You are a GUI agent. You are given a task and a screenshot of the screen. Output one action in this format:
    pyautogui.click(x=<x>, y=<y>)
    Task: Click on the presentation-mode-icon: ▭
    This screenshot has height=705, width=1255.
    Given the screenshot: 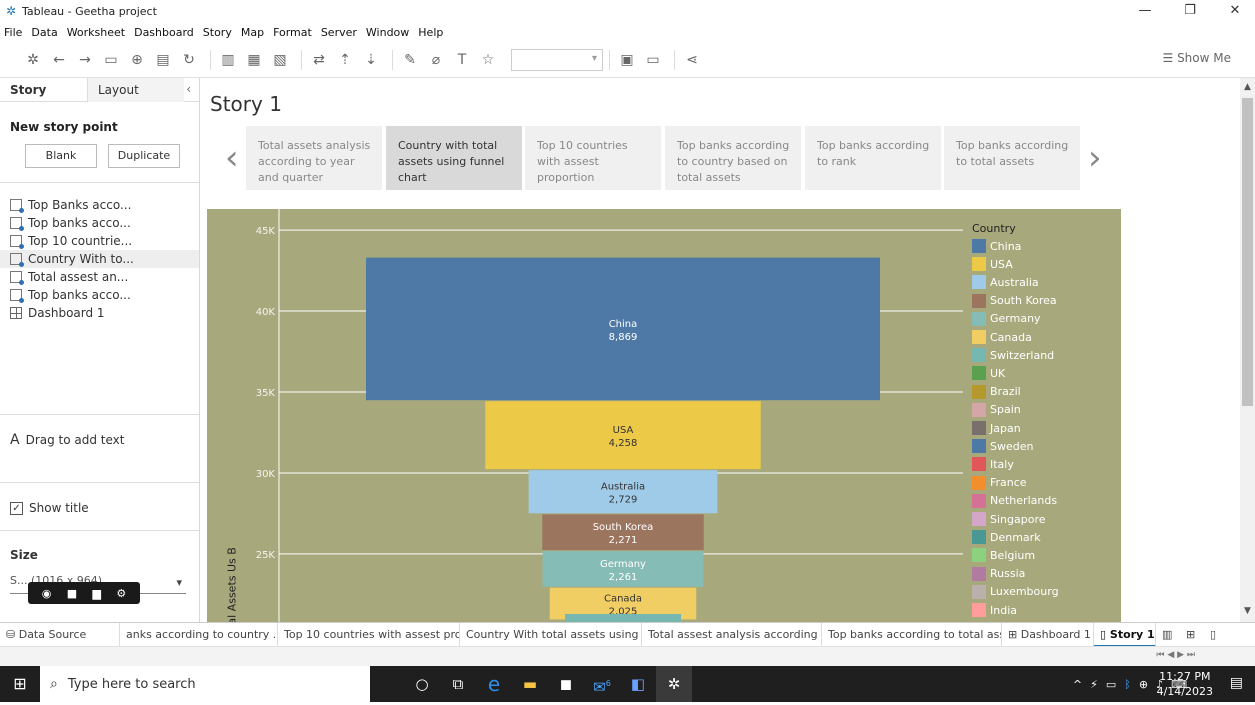 What is the action you would take?
    pyautogui.click(x=653, y=60)
    